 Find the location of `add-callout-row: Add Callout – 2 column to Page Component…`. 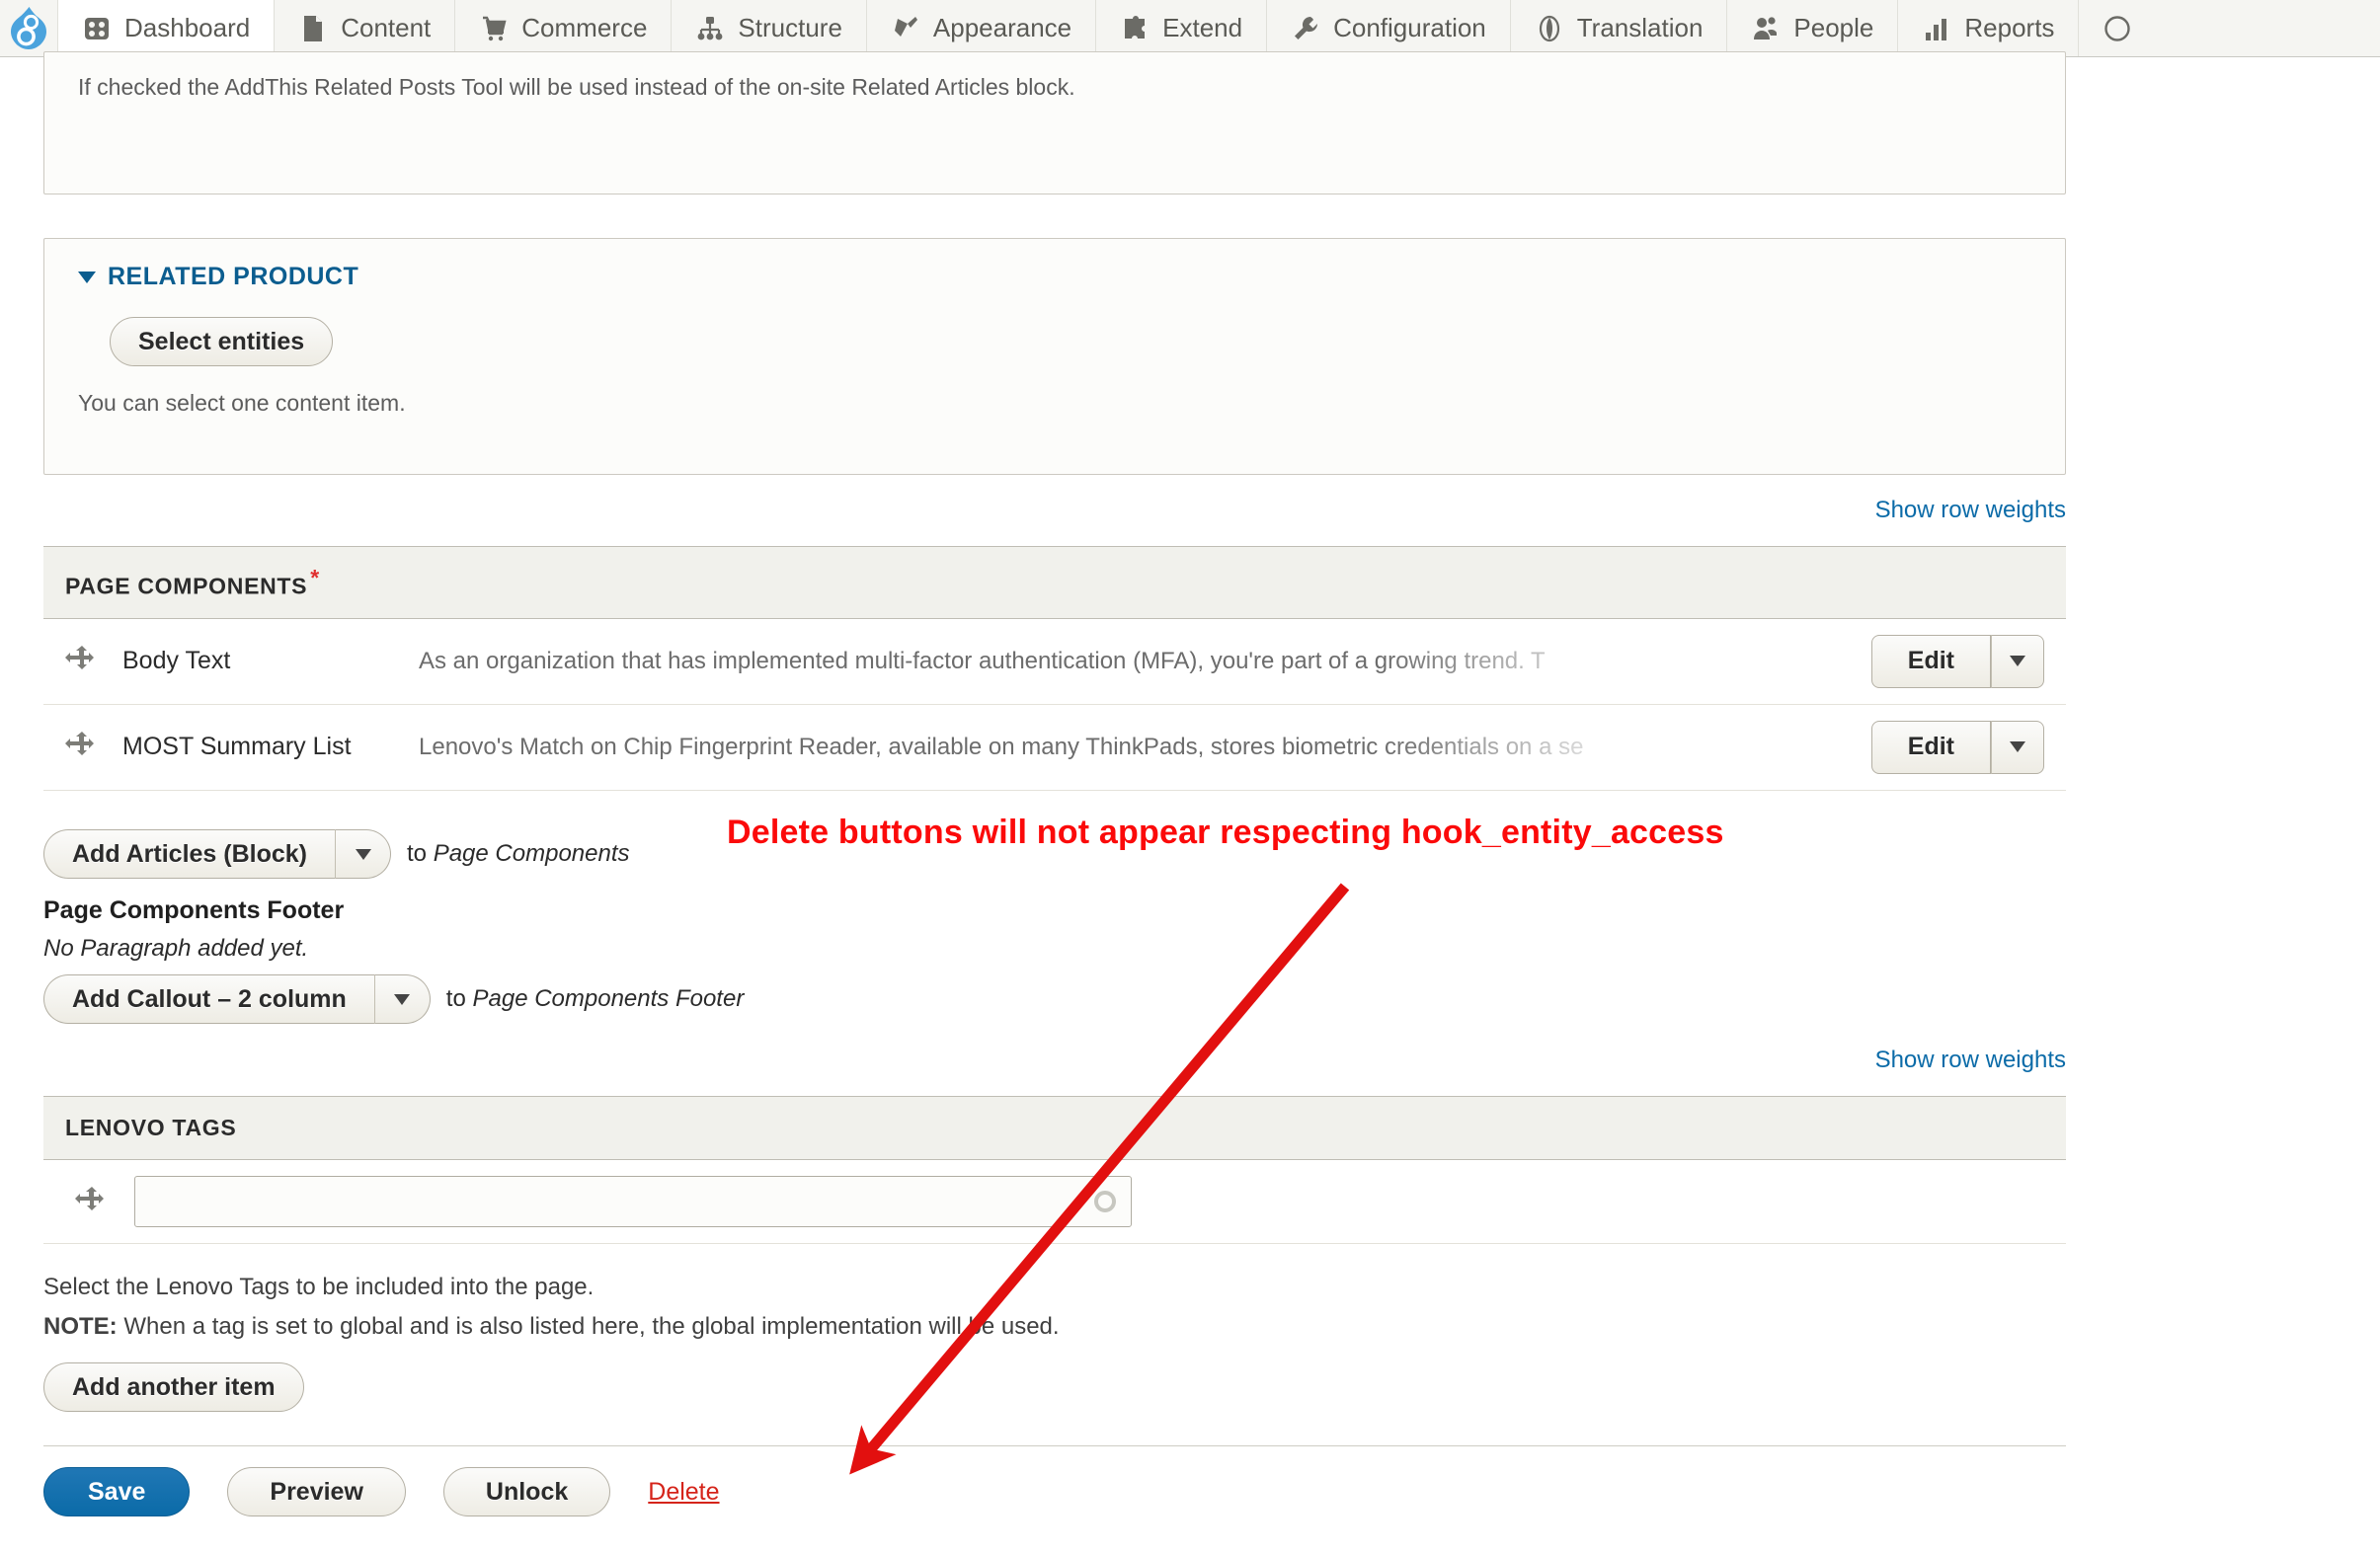

add-callout-row: Add Callout – 2 column to Page Component… is located at coordinates (1054, 999).